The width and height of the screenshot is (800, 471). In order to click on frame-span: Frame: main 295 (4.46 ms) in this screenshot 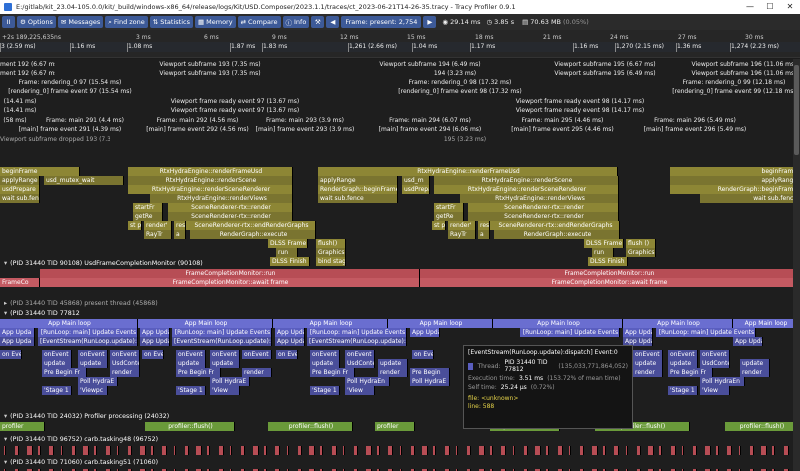, I will do `click(562, 120)`.